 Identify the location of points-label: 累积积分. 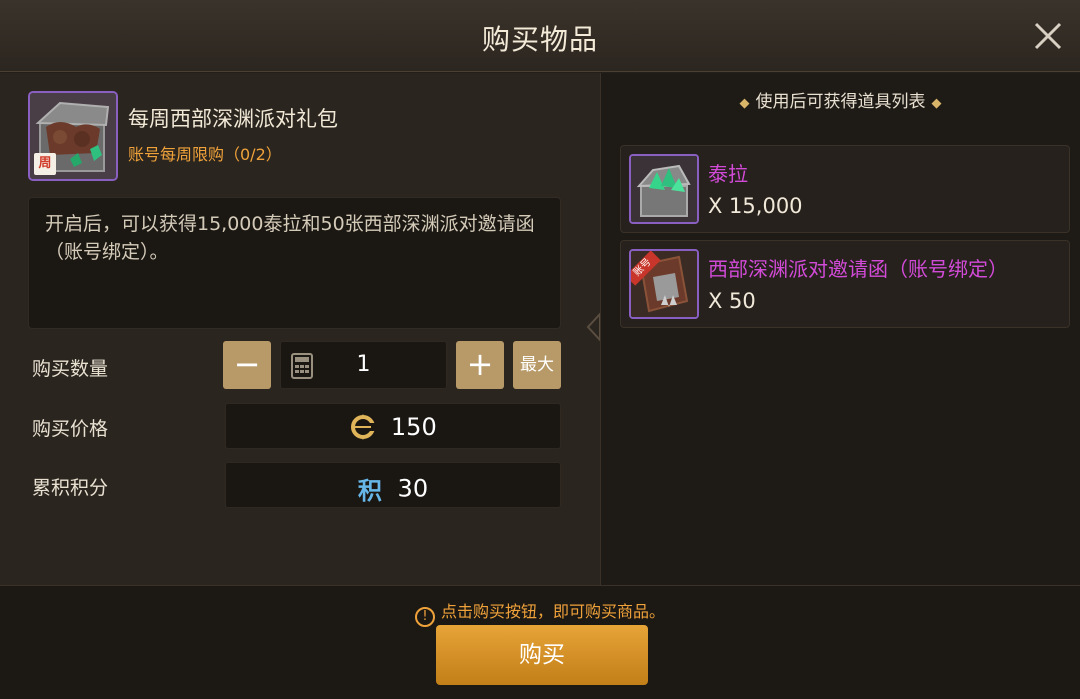
(70, 488).